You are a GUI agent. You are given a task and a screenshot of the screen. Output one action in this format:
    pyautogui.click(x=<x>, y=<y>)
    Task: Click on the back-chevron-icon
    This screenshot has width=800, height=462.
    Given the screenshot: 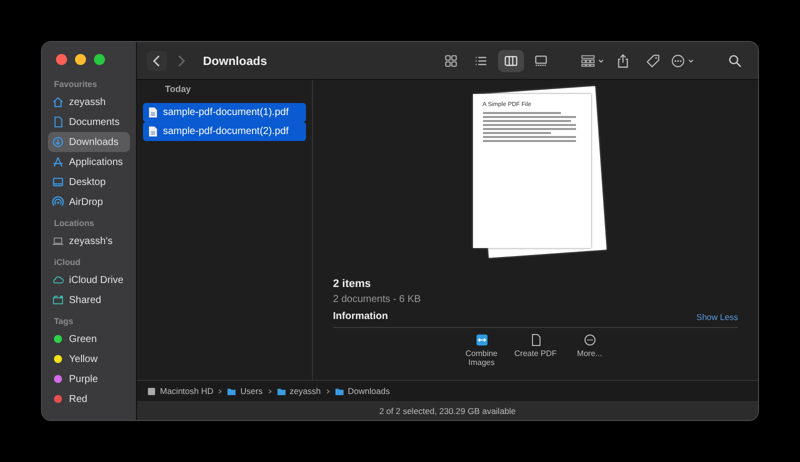 What is the action you would take?
    pyautogui.click(x=157, y=60)
    